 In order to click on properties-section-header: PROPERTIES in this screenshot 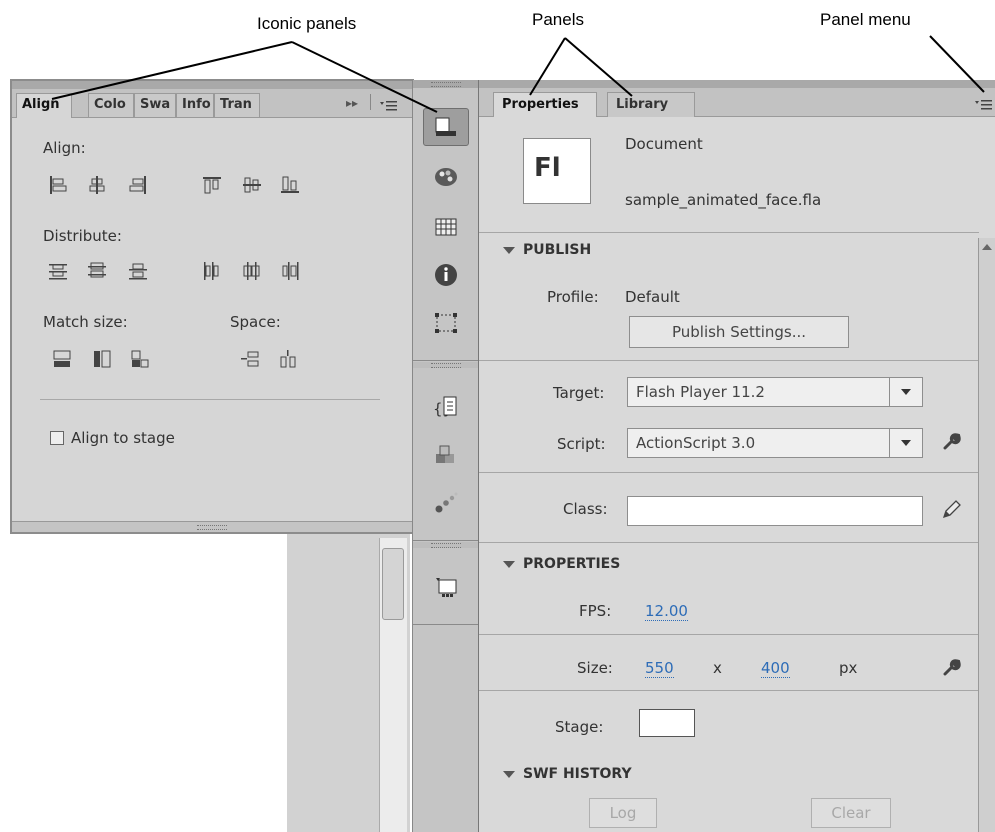, I will do `click(561, 564)`.